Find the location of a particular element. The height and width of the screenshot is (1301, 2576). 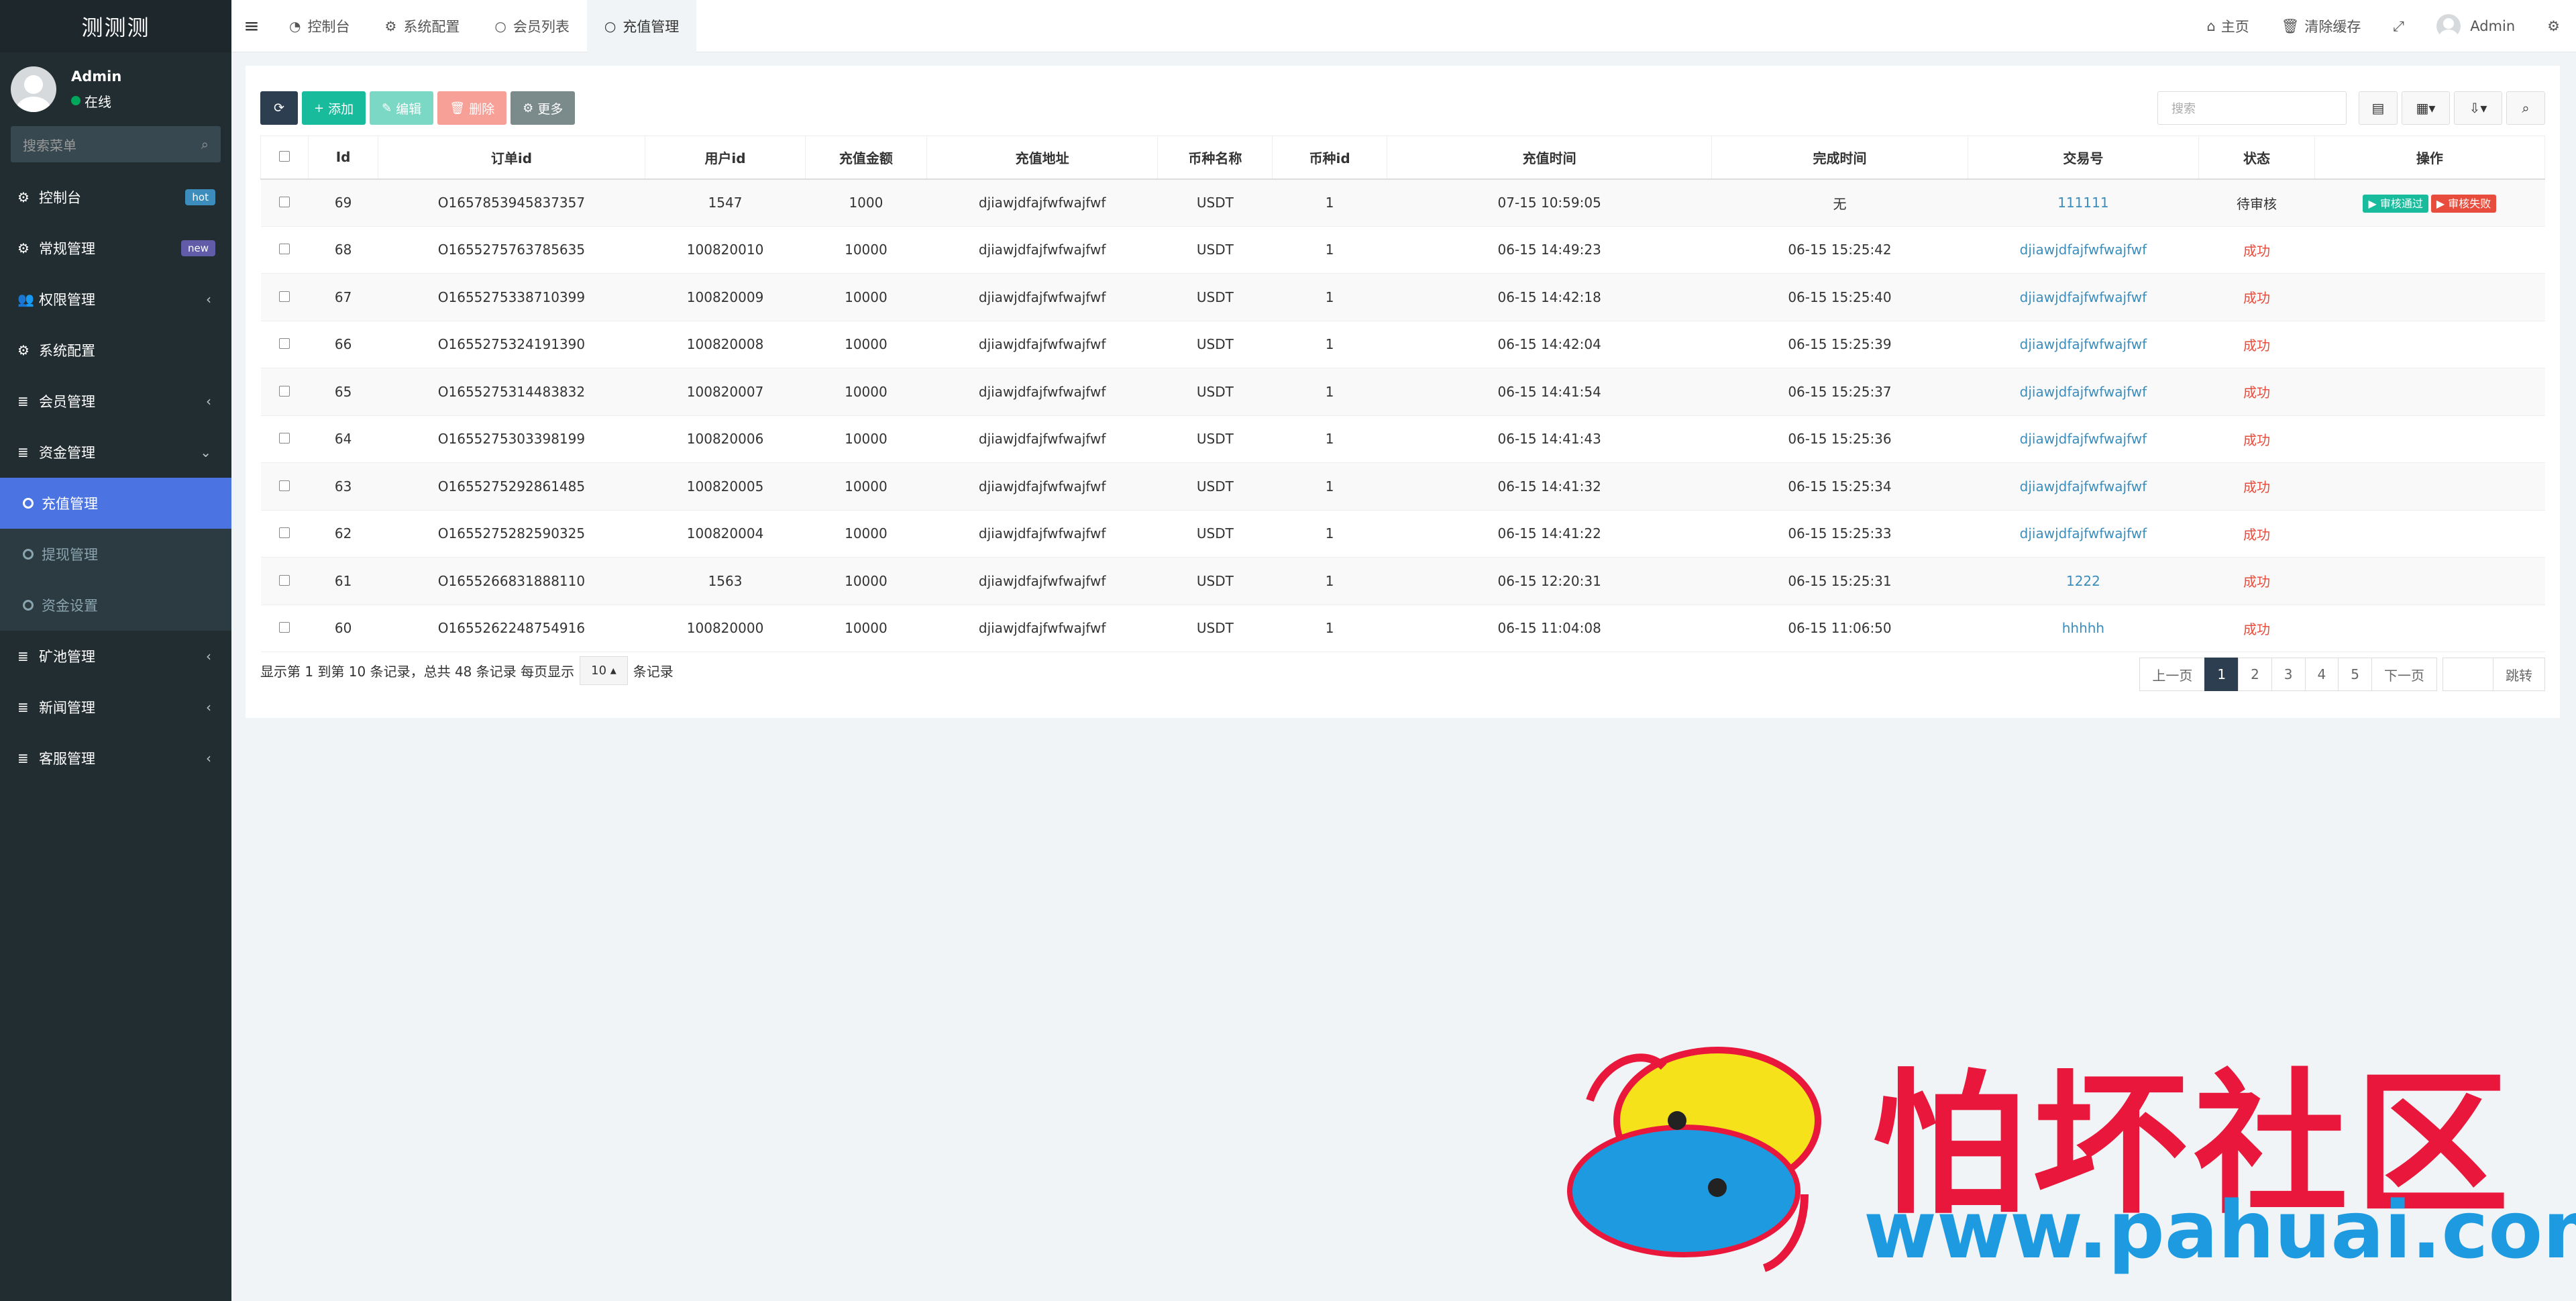

tab-2: ○ 会员列表 is located at coordinates (531, 26).